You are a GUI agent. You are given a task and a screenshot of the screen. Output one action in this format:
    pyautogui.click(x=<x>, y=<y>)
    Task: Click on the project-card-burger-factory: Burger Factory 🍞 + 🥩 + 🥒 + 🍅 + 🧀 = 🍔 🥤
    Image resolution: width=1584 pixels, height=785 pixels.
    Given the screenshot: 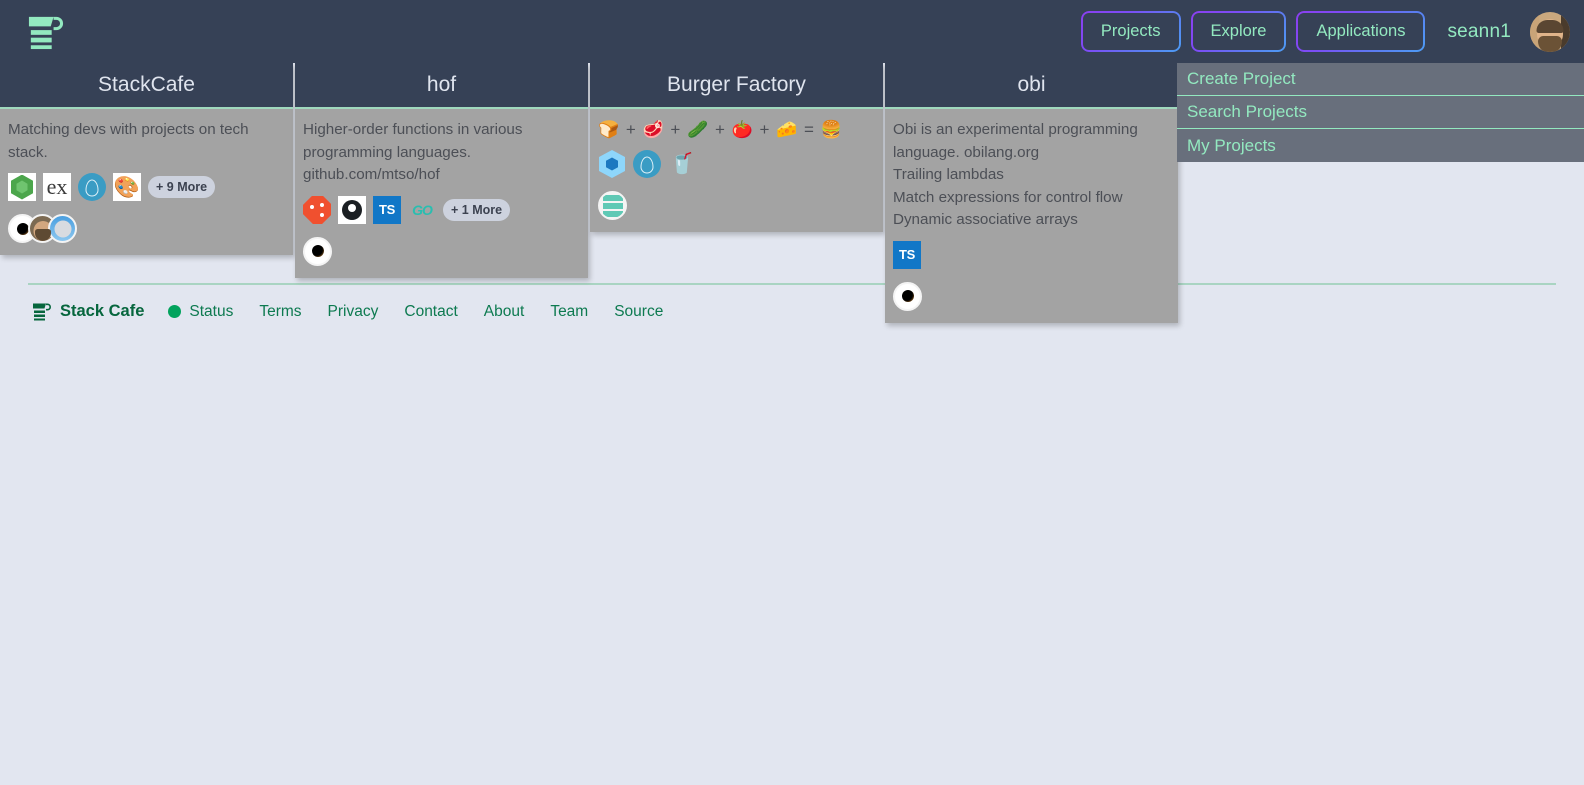 What is the action you would take?
    pyautogui.click(x=736, y=147)
    